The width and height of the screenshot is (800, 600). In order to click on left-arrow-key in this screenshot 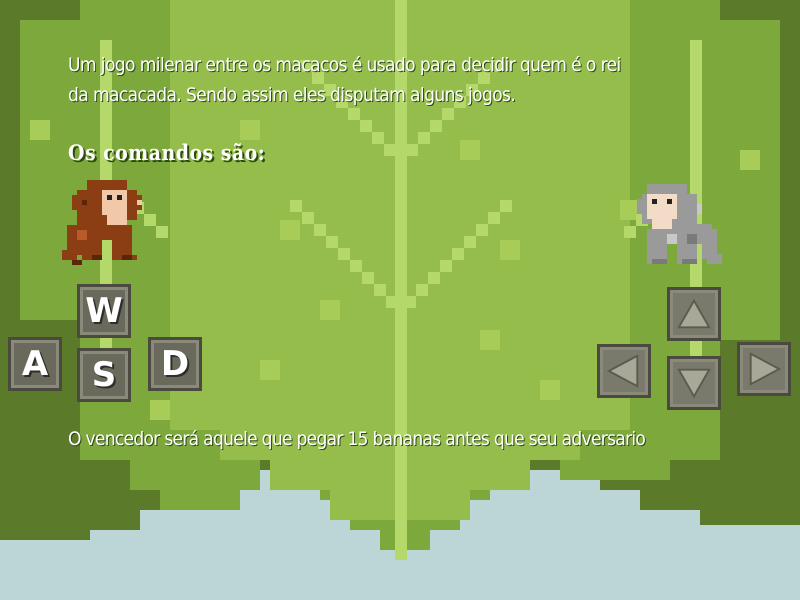, I will do `click(624, 371)`.